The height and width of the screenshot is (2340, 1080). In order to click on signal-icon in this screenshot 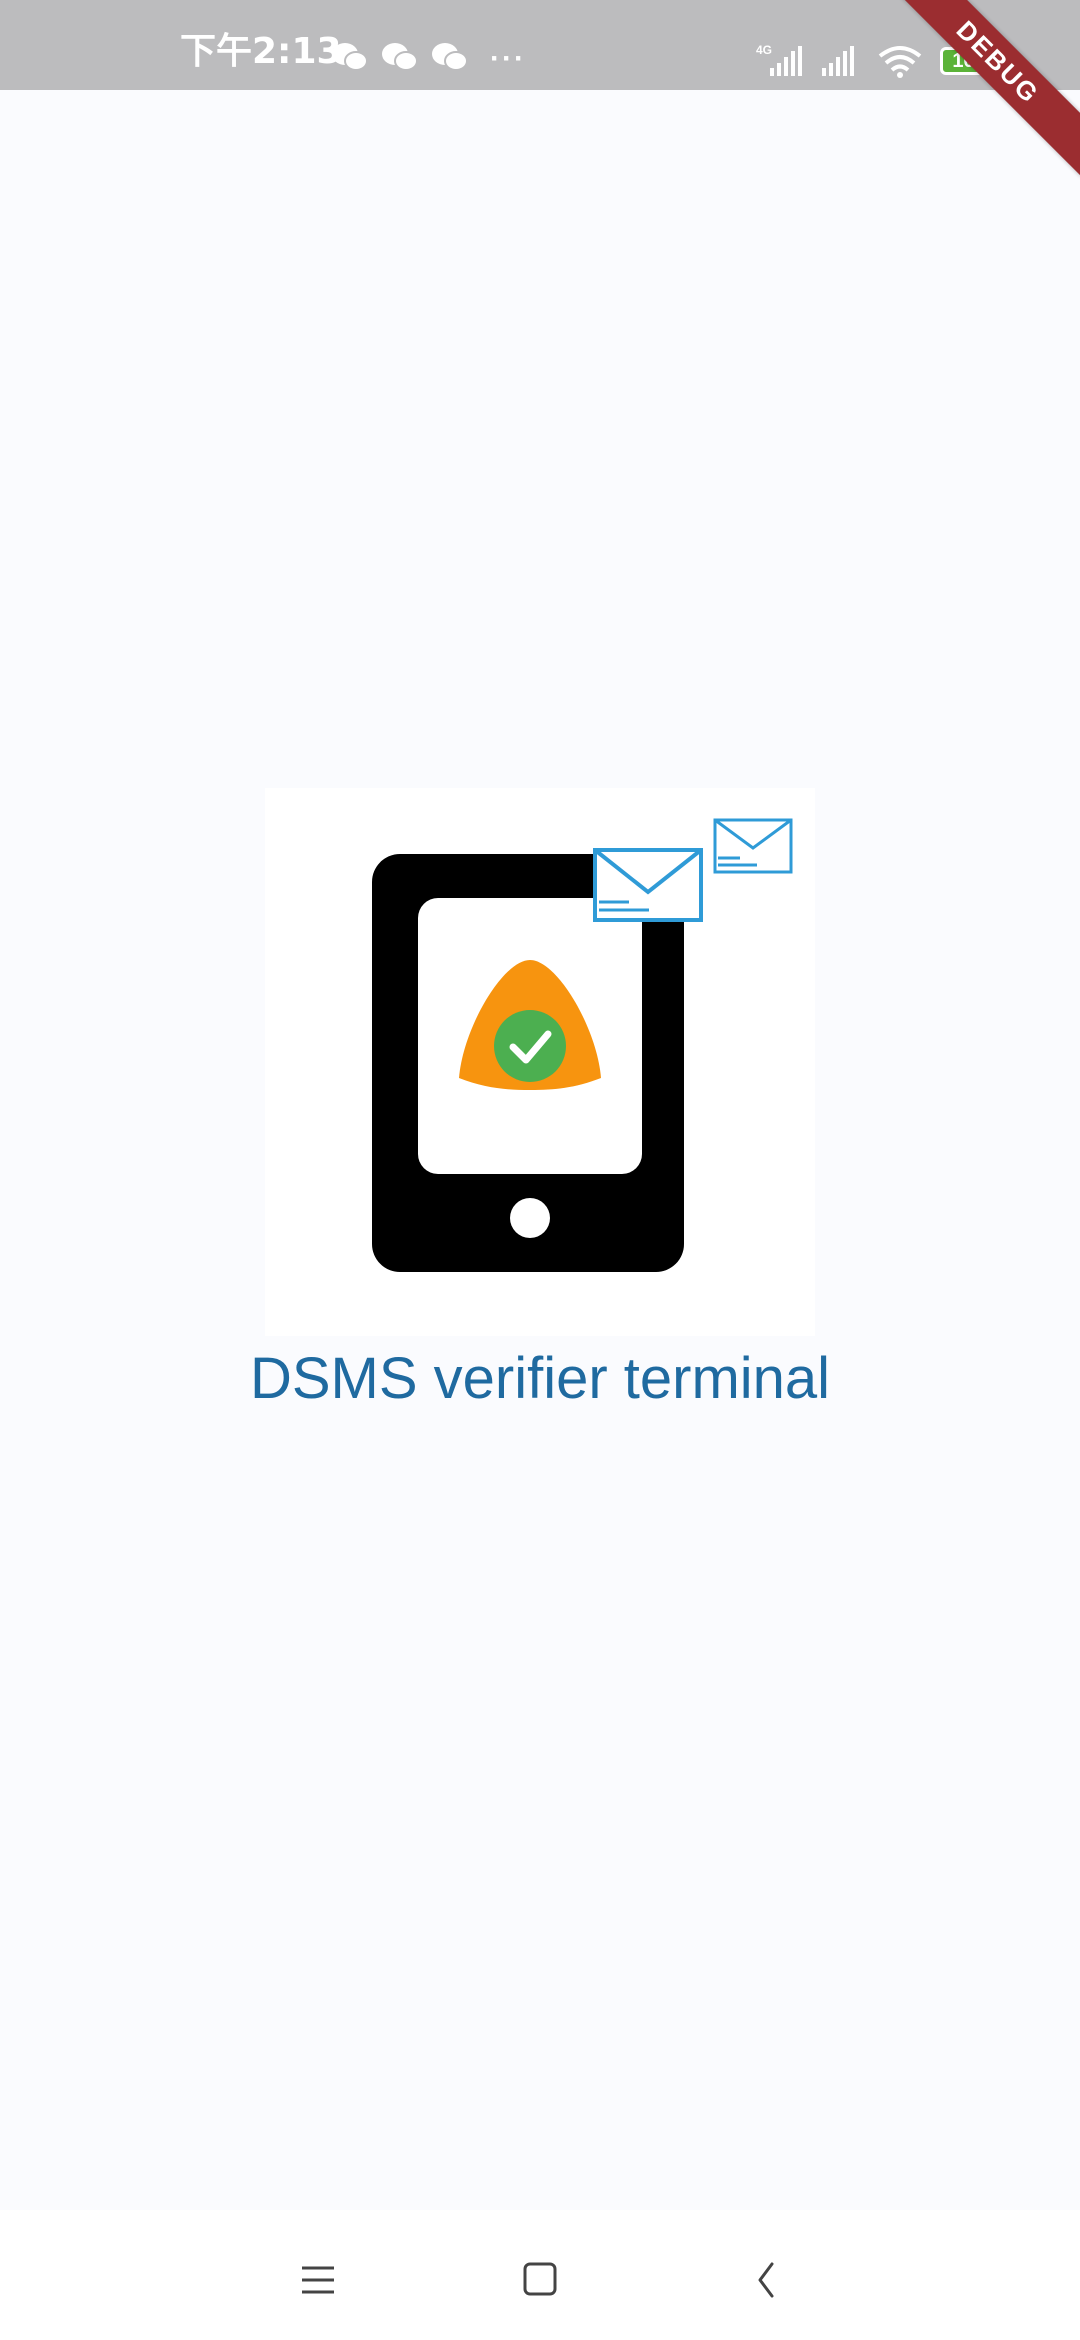, I will do `click(838, 61)`.